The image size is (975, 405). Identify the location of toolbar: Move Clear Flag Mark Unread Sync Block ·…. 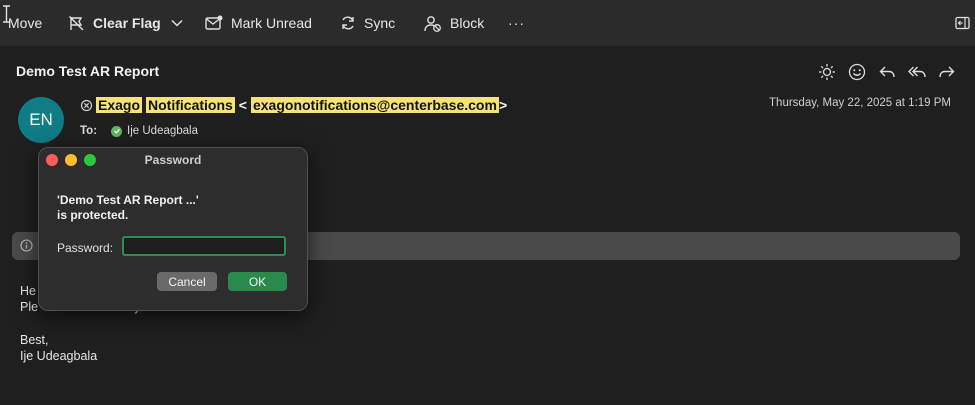
(487, 23).